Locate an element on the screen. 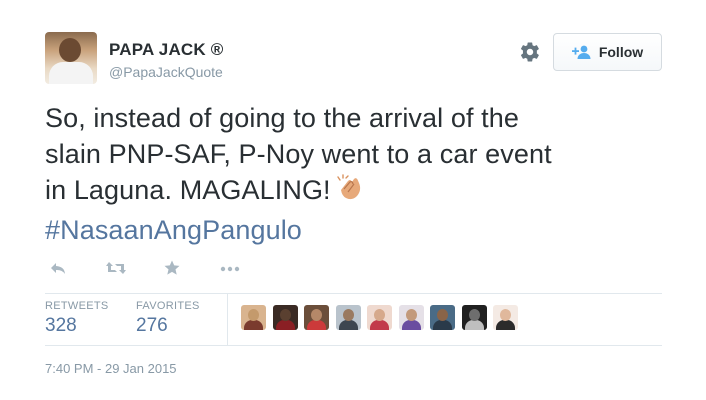  favorites-count: 276 is located at coordinates (152, 326).